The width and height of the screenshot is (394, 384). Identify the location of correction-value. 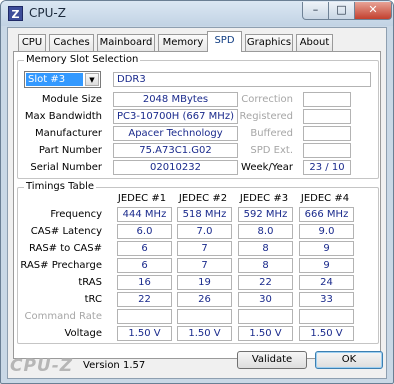
(327, 99).